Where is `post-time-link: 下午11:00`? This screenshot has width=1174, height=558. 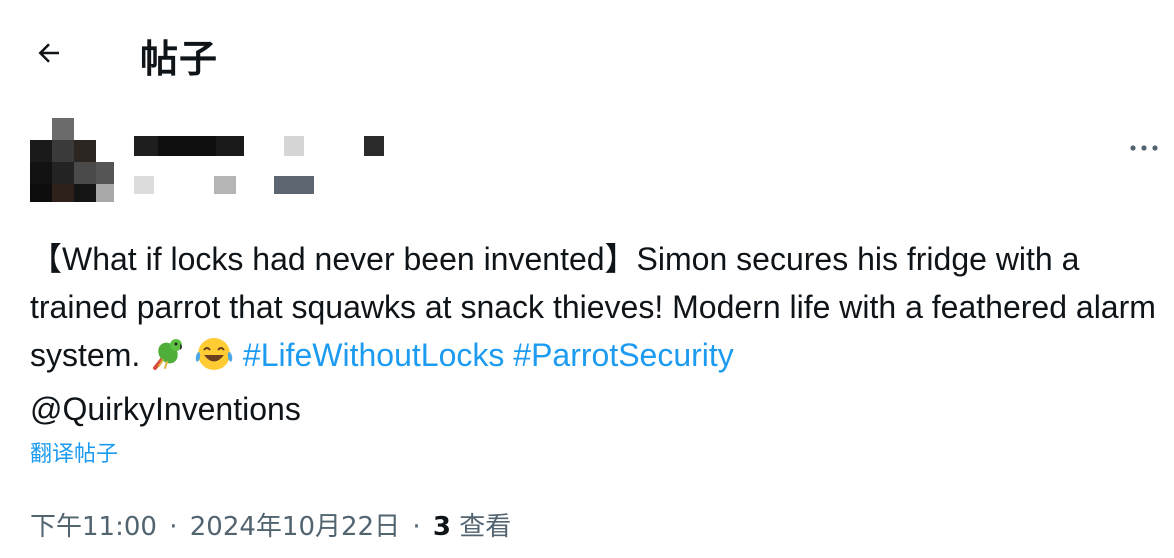 post-time-link: 下午11:00 is located at coordinates (93, 527).